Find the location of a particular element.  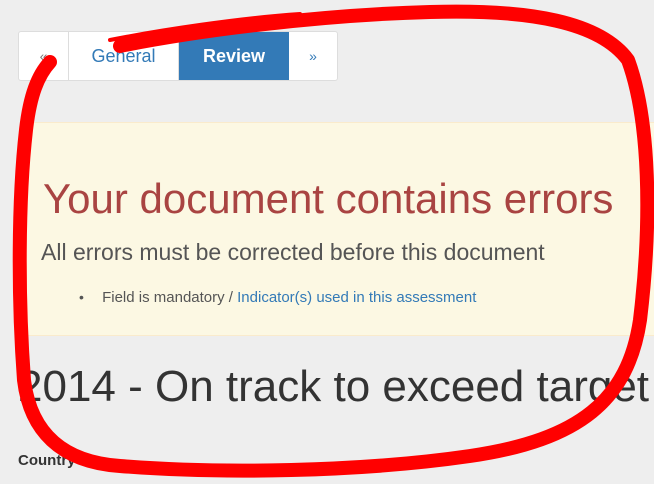

page-heading: 2014 - On track to exceed target is located at coordinates (334, 386).